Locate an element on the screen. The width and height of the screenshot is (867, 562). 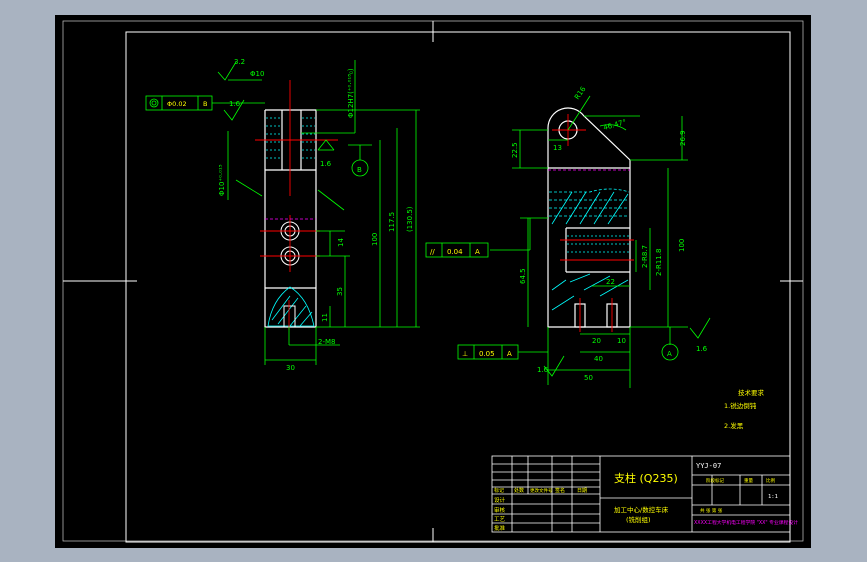
tech-req-title: 技术要求 is located at coordinates (751, 392).